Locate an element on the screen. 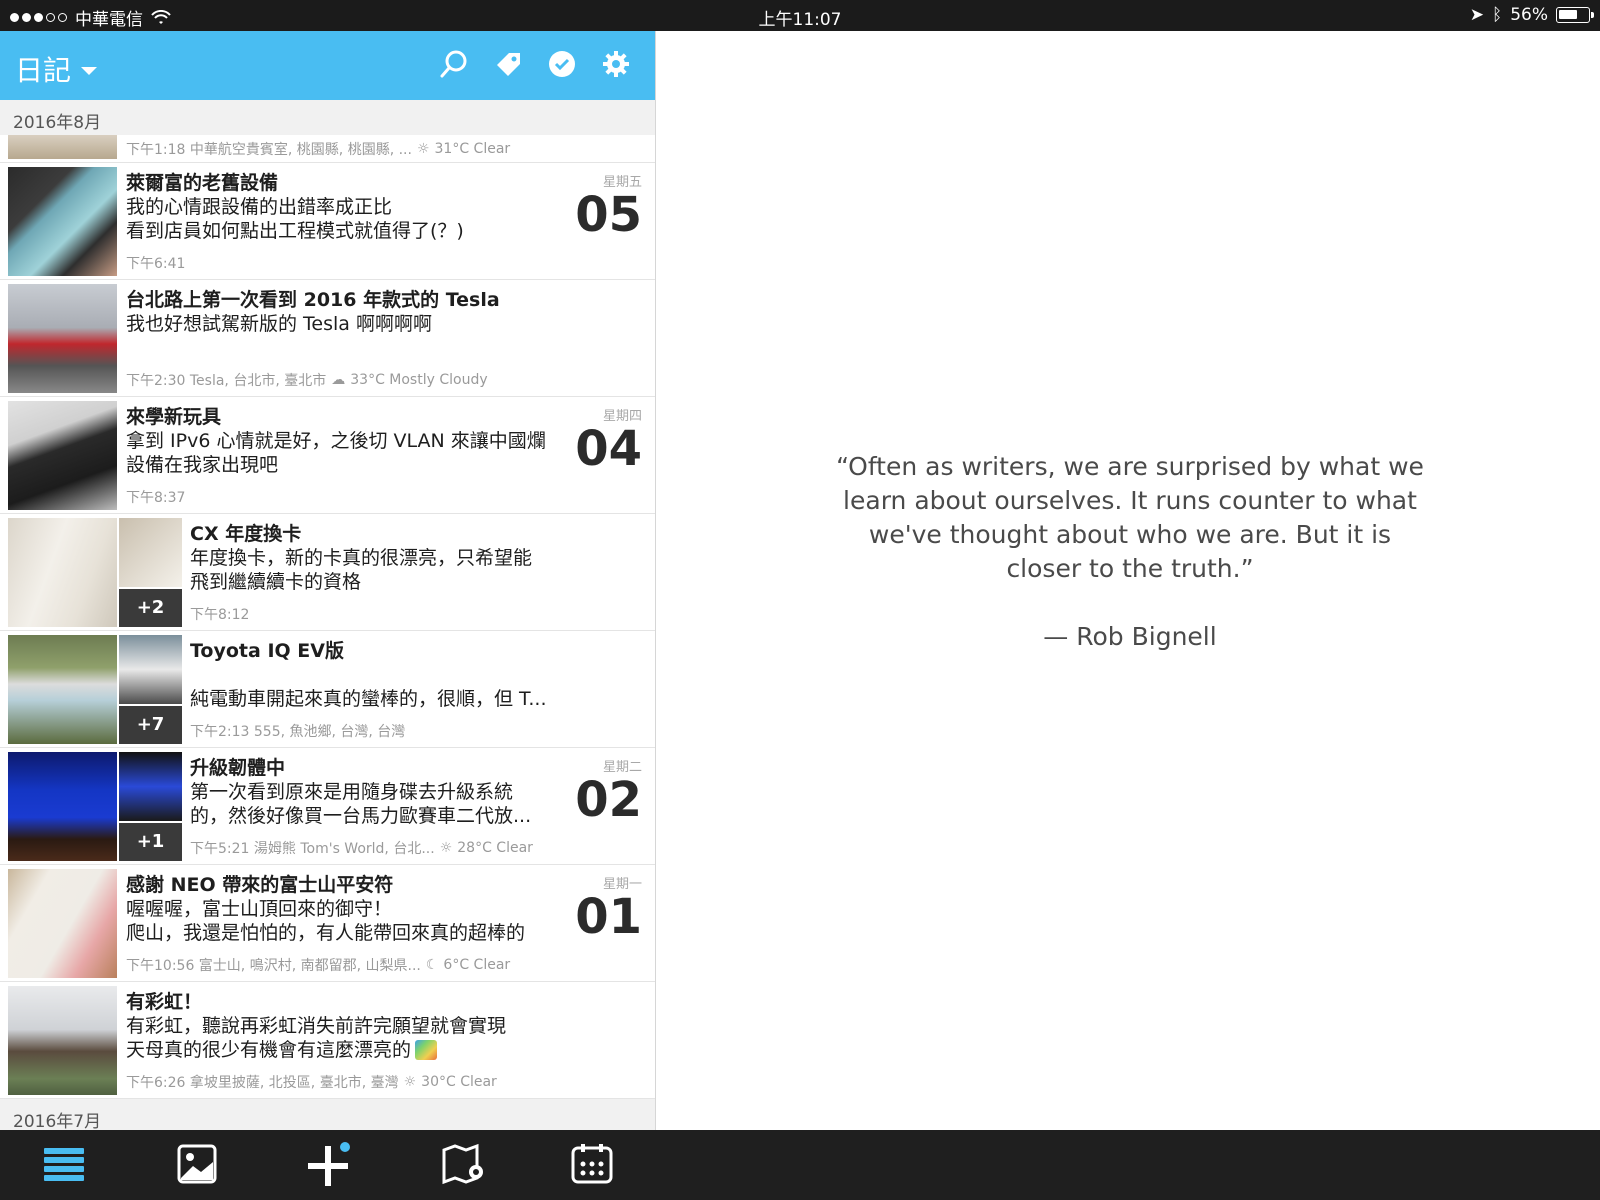  rainbow-emoji-icon is located at coordinates (426, 1050).